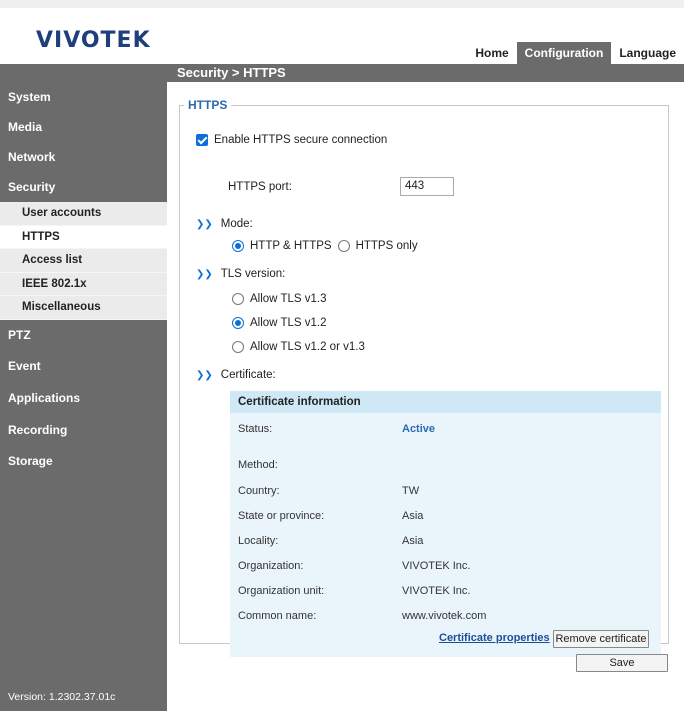 This screenshot has height=711, width=684. I want to click on cert-method-label: Method:, so click(258, 465).